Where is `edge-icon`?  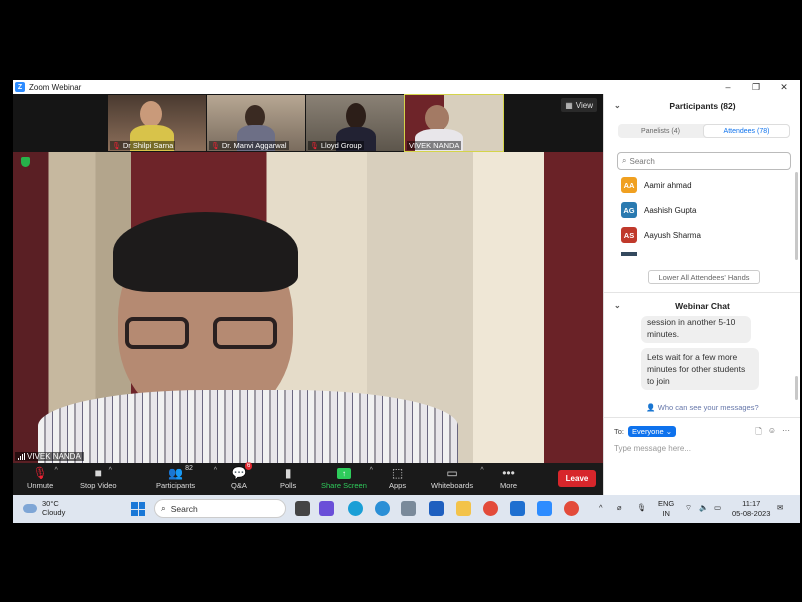 edge-icon is located at coordinates (355, 508).